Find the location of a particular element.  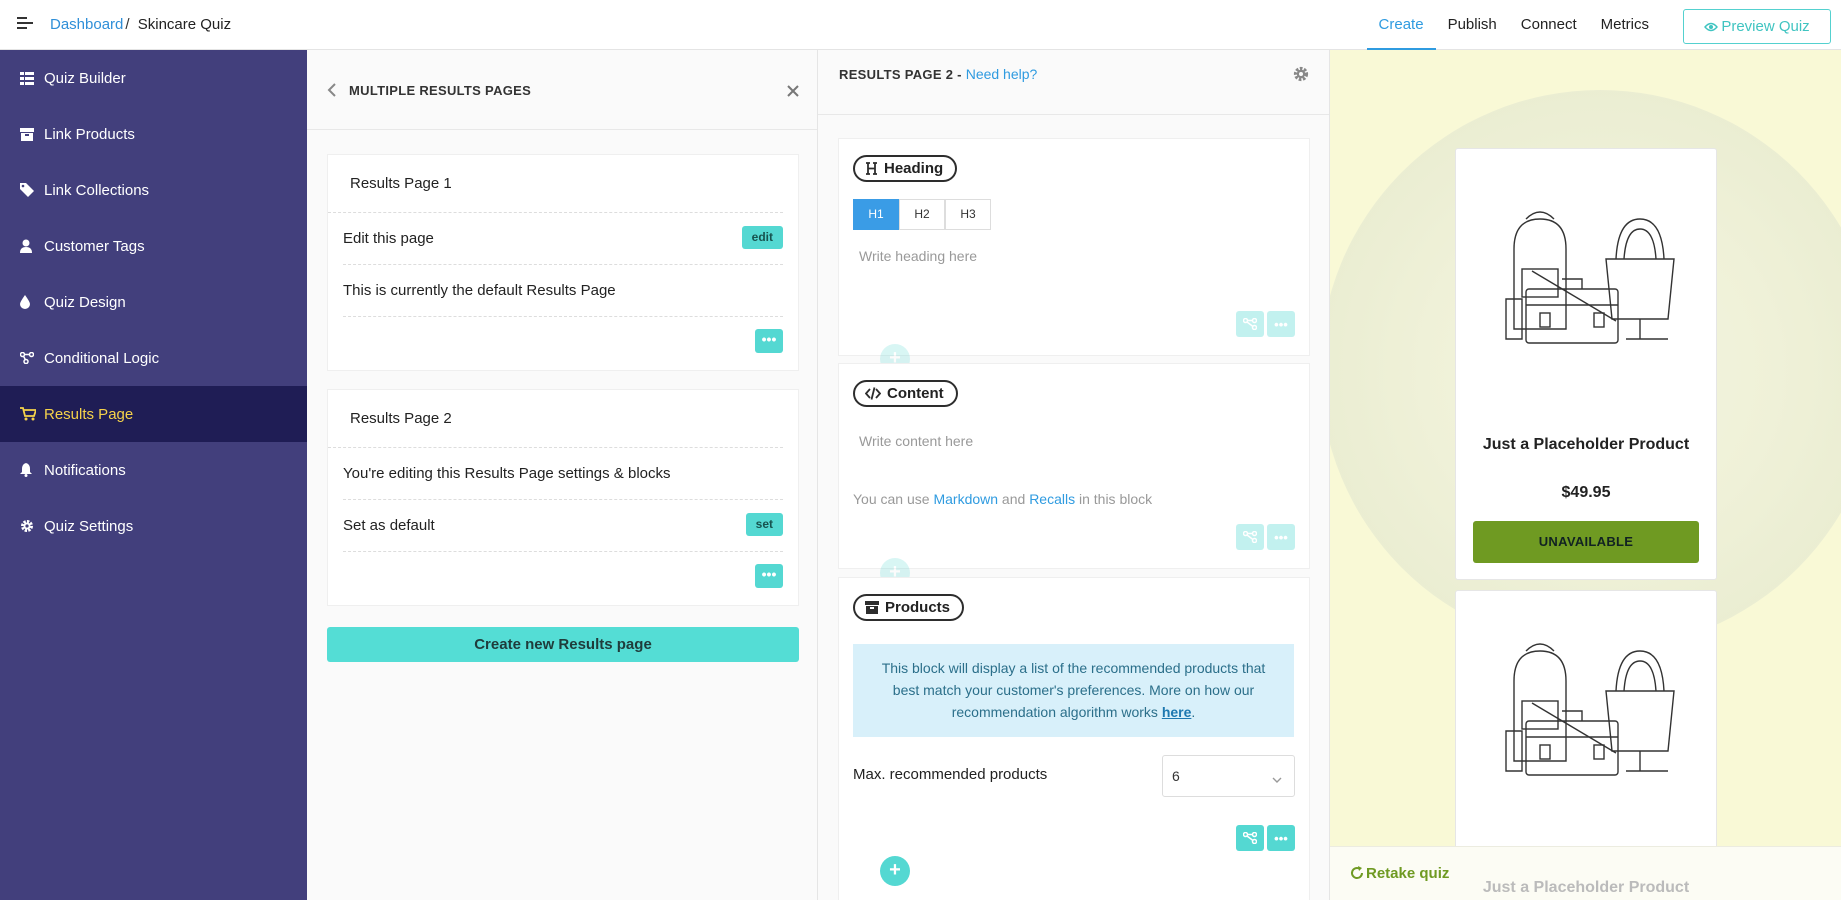

unavailable-button: UNAVAILABLE is located at coordinates (1586, 542).